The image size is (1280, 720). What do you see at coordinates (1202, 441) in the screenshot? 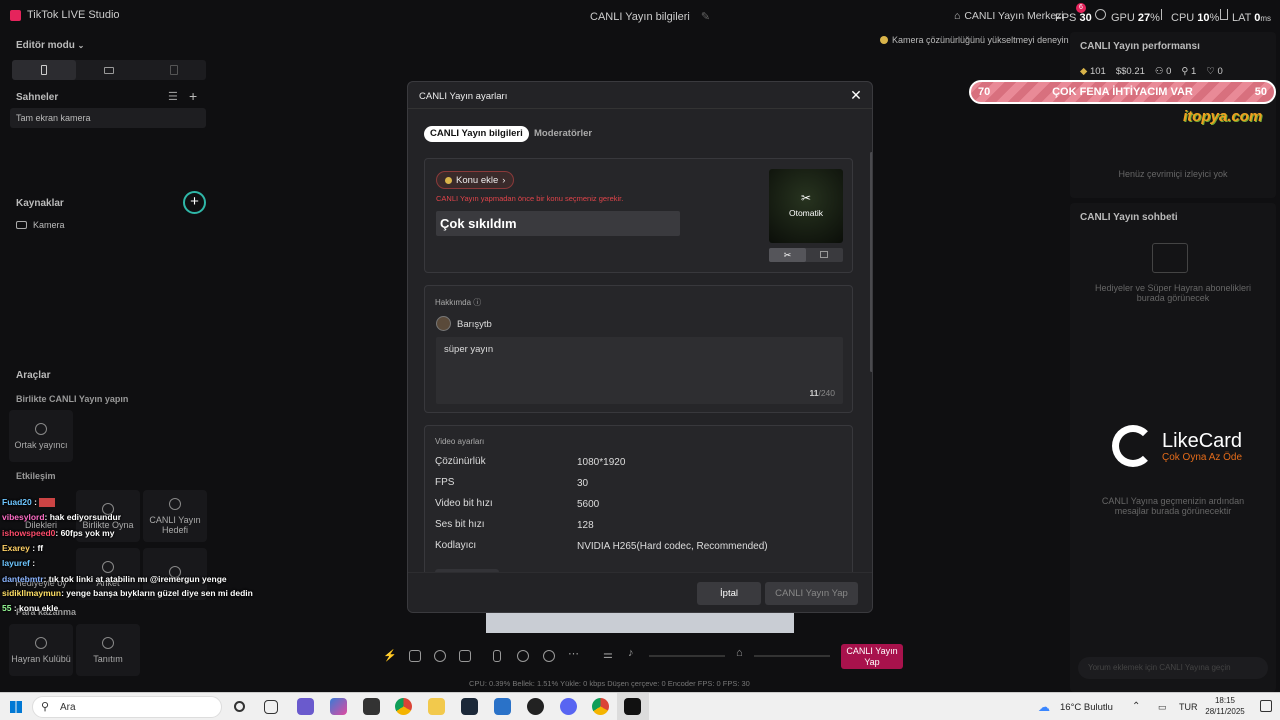
I see `likecard-name: LikeCard` at bounding box center [1202, 441].